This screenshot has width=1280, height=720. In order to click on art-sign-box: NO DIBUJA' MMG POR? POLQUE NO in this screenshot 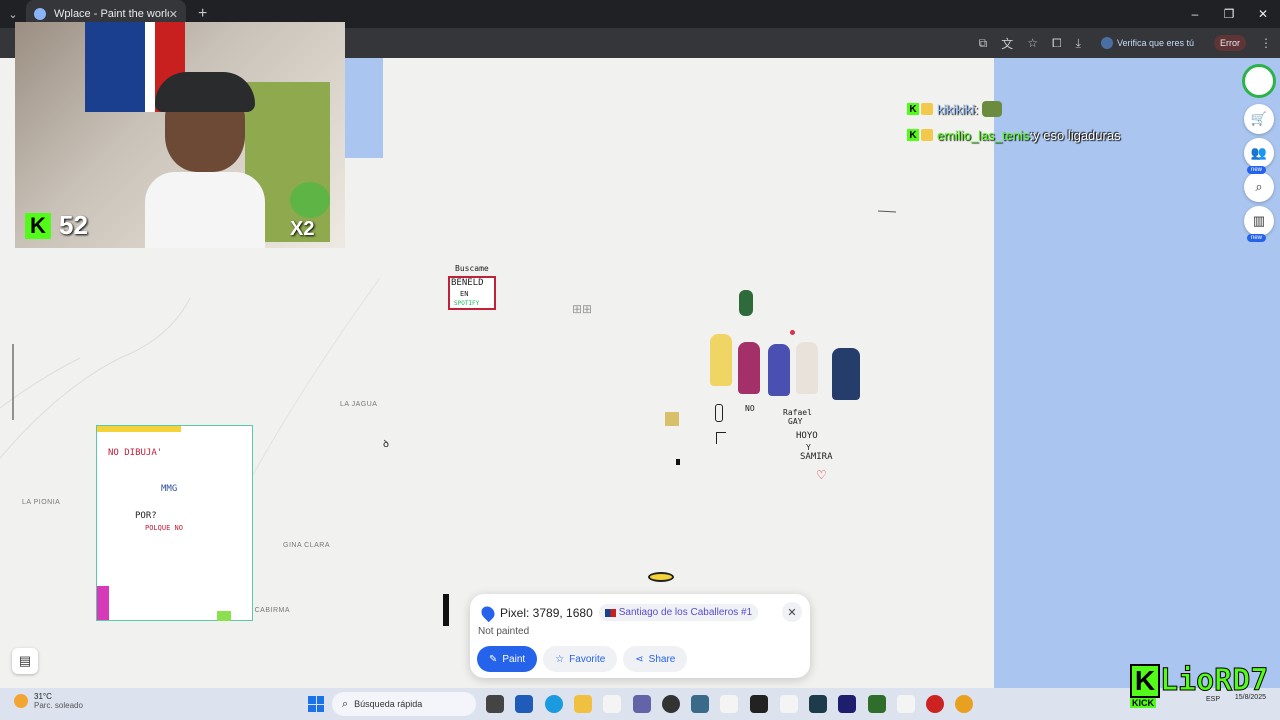, I will do `click(174, 523)`.